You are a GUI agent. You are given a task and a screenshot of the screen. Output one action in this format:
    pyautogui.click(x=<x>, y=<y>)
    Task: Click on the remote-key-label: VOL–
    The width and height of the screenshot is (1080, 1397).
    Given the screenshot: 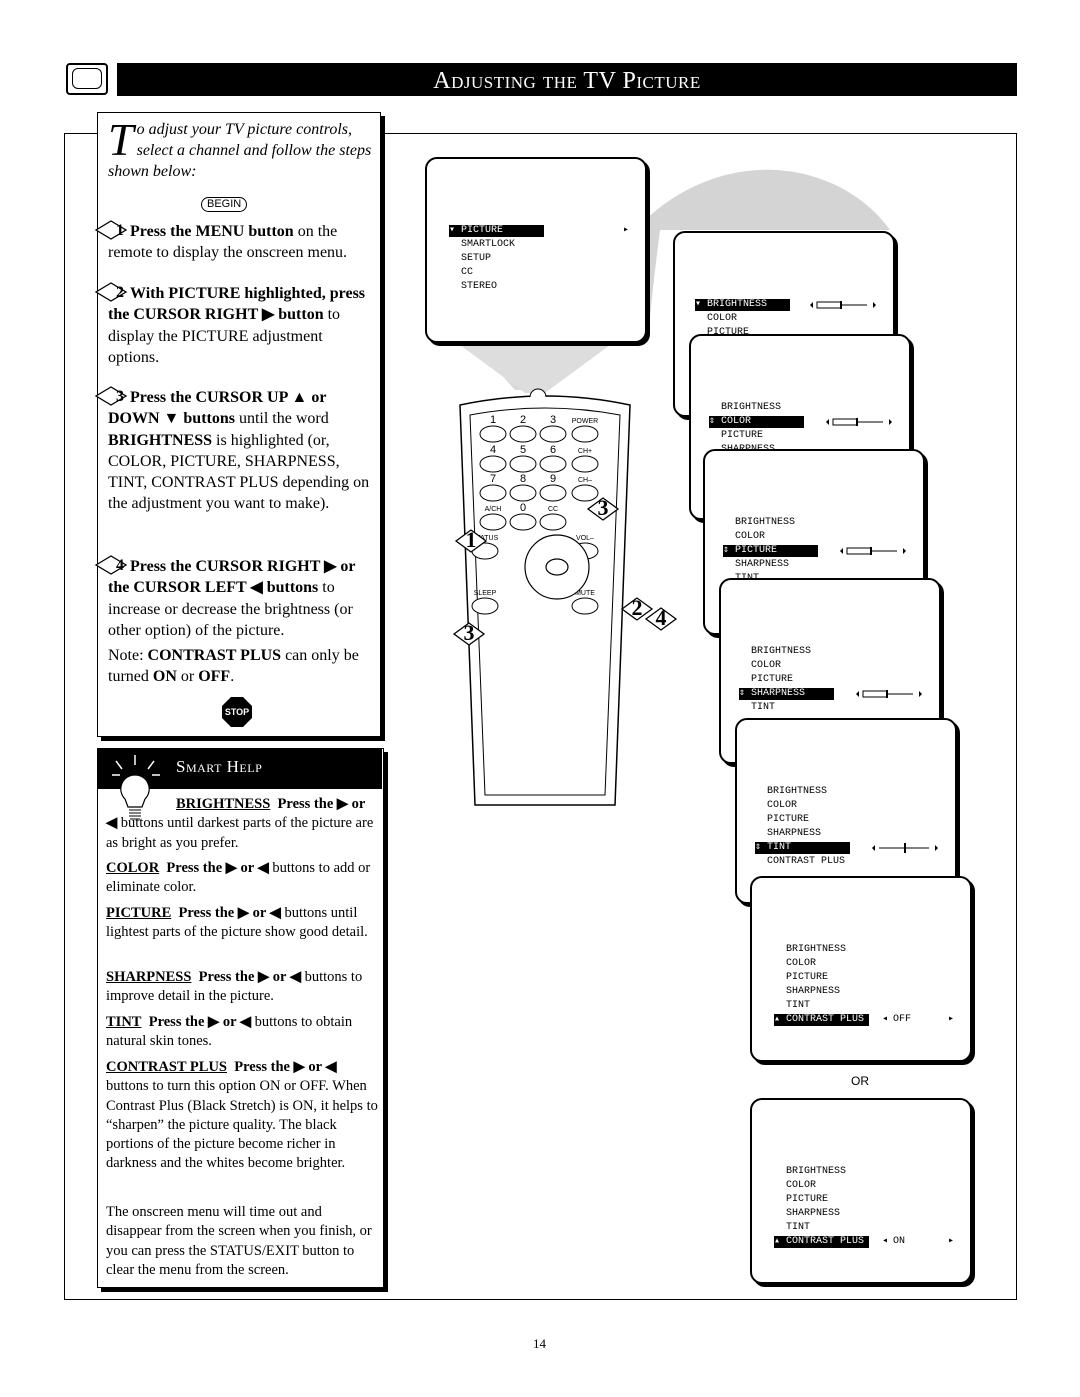 What is the action you would take?
    pyautogui.click(x=585, y=538)
    